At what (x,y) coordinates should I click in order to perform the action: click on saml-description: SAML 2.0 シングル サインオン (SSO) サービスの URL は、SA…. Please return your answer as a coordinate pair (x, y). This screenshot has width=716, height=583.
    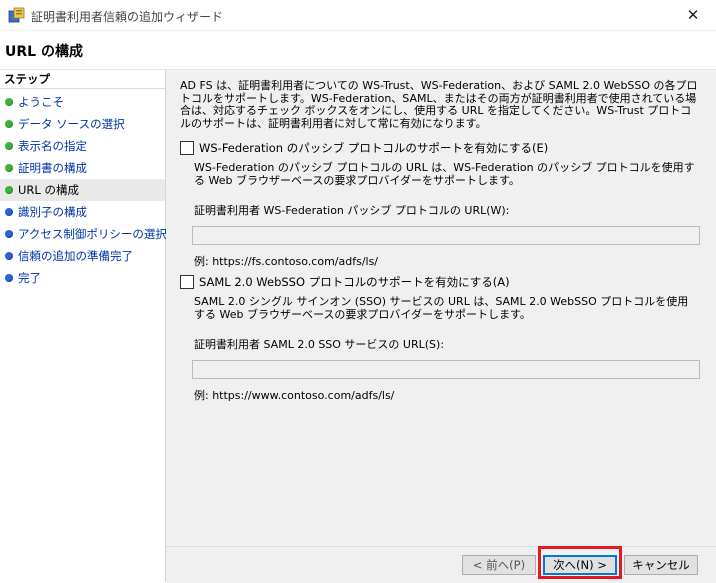
    Looking at the image, I should click on (441, 308).